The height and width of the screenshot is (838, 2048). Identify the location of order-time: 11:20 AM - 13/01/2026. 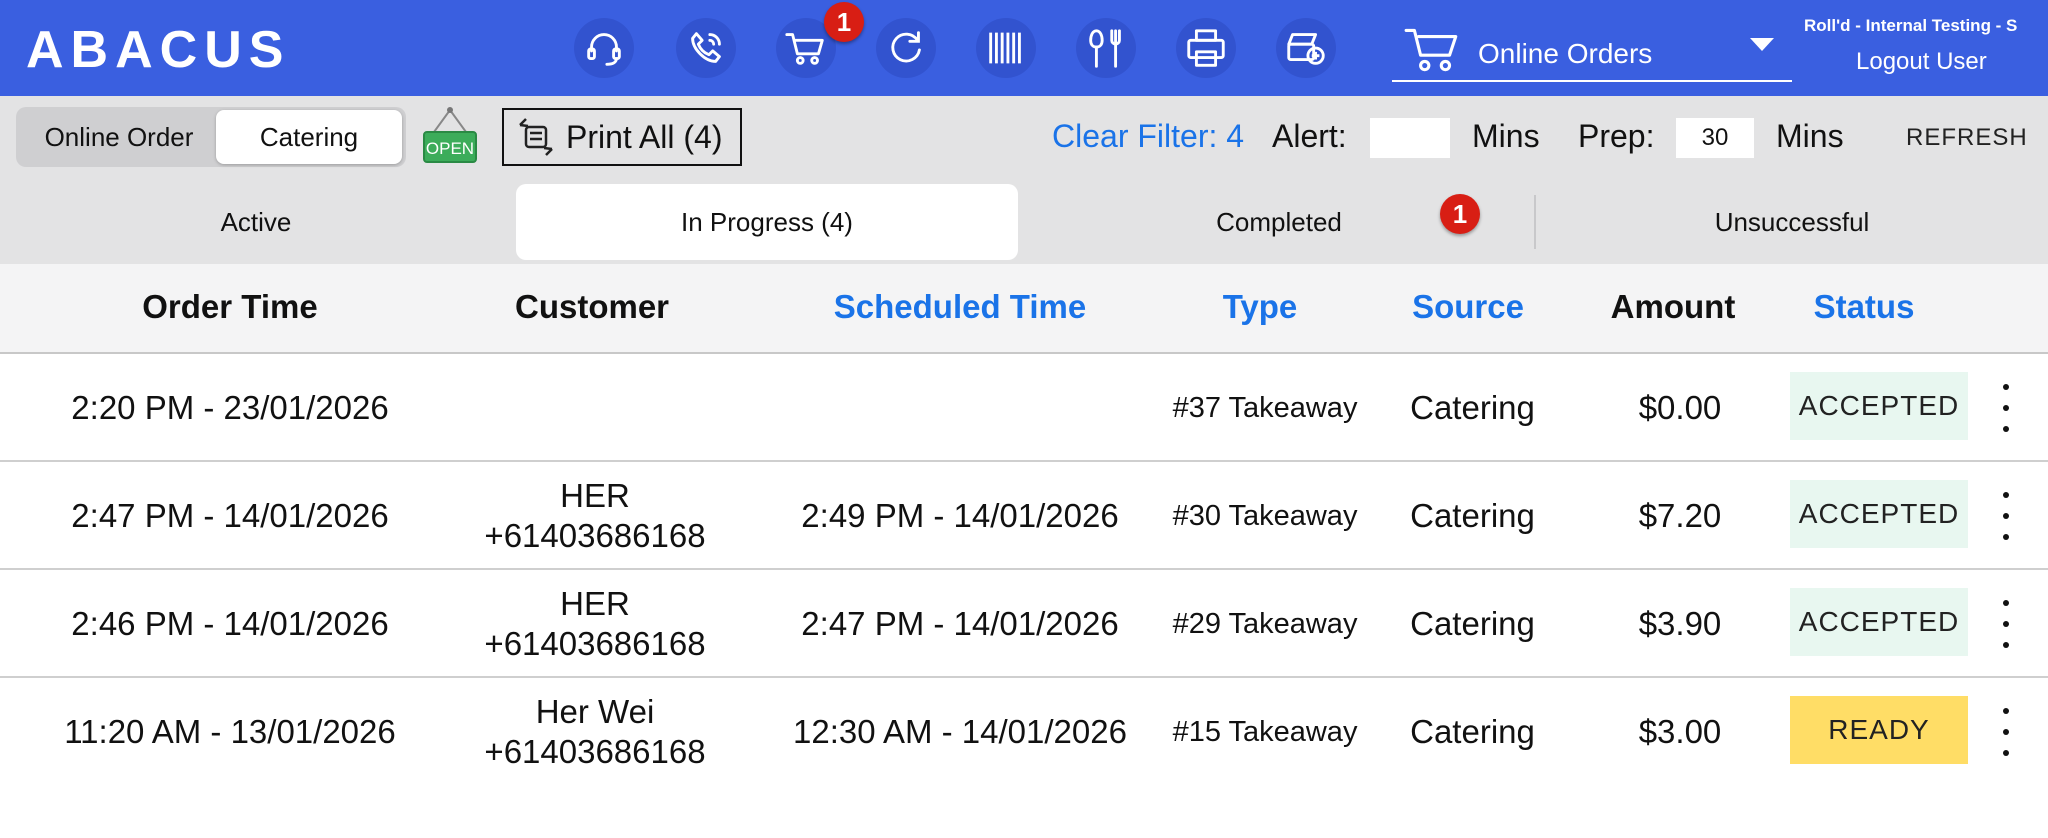
(230, 731).